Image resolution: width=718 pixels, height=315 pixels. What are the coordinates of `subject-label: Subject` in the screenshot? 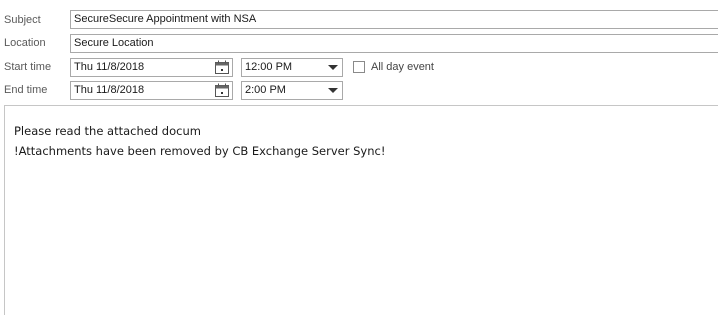 It's located at (22, 20).